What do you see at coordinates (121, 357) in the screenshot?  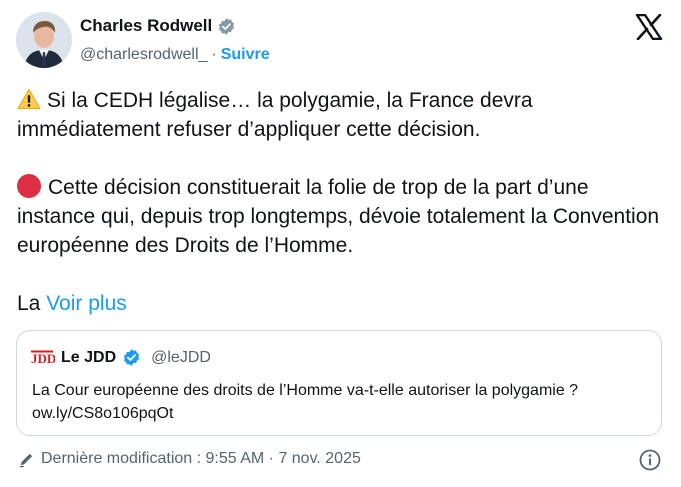 I see `quoted-tweet-header: JDD Le JDD @leJDD` at bounding box center [121, 357].